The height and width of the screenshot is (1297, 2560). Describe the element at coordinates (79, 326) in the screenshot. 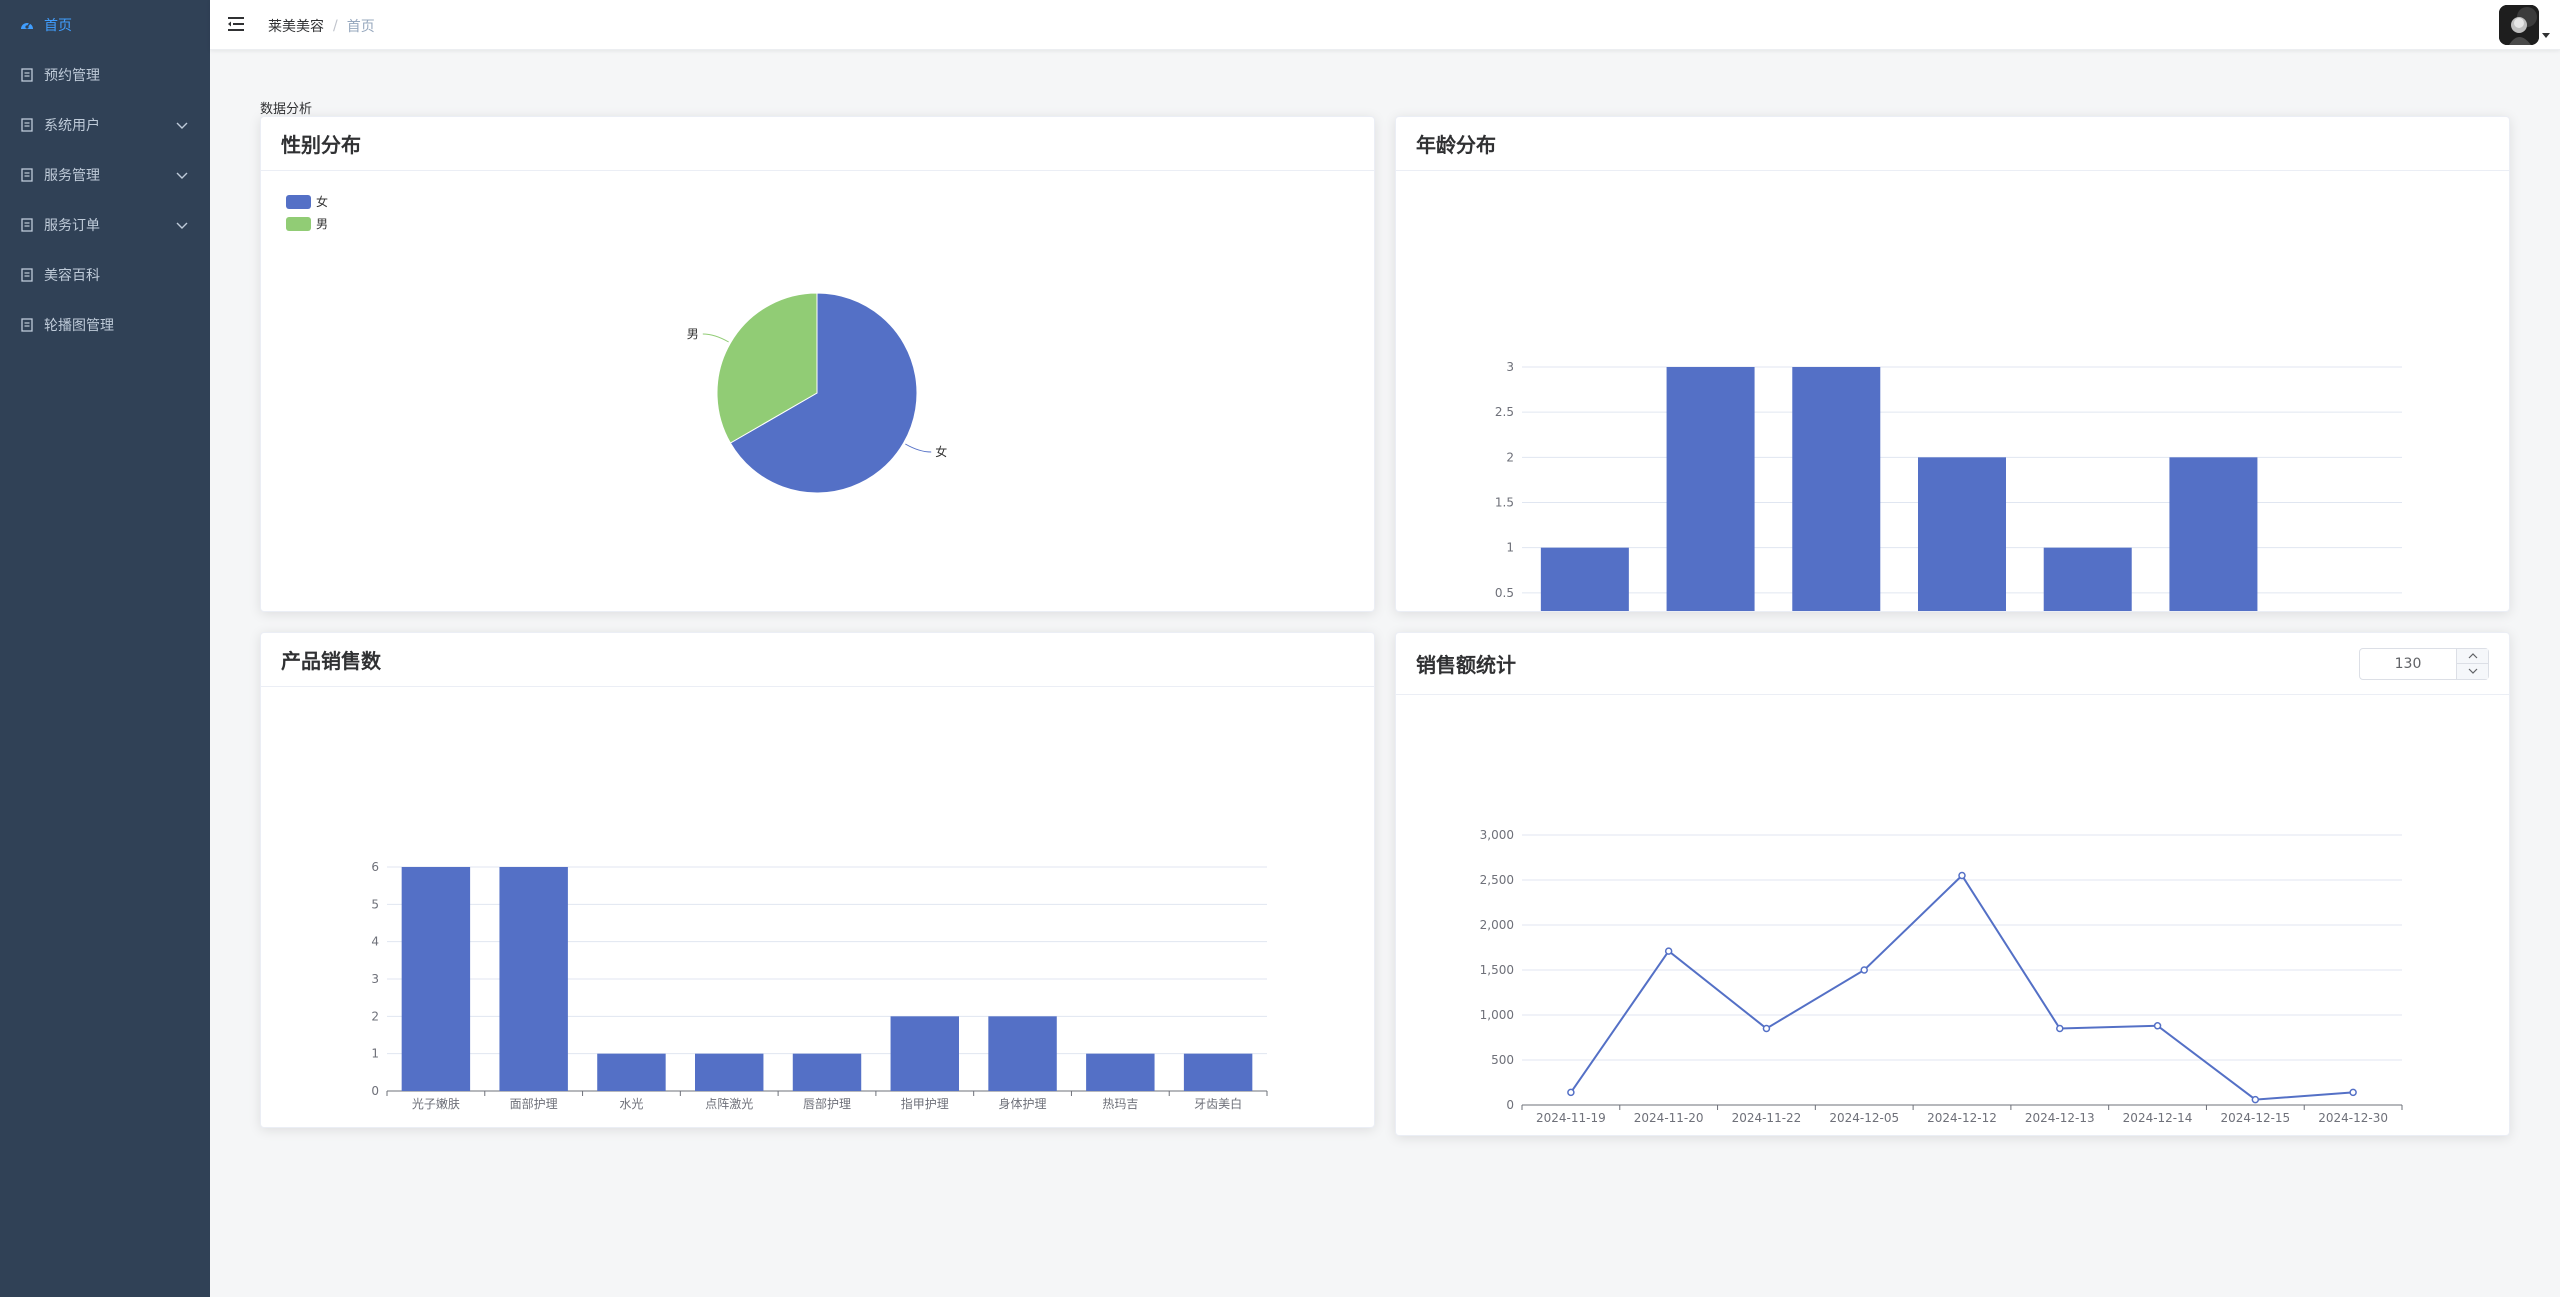

I see `sidebar-item-label: 轮播图管理` at that location.